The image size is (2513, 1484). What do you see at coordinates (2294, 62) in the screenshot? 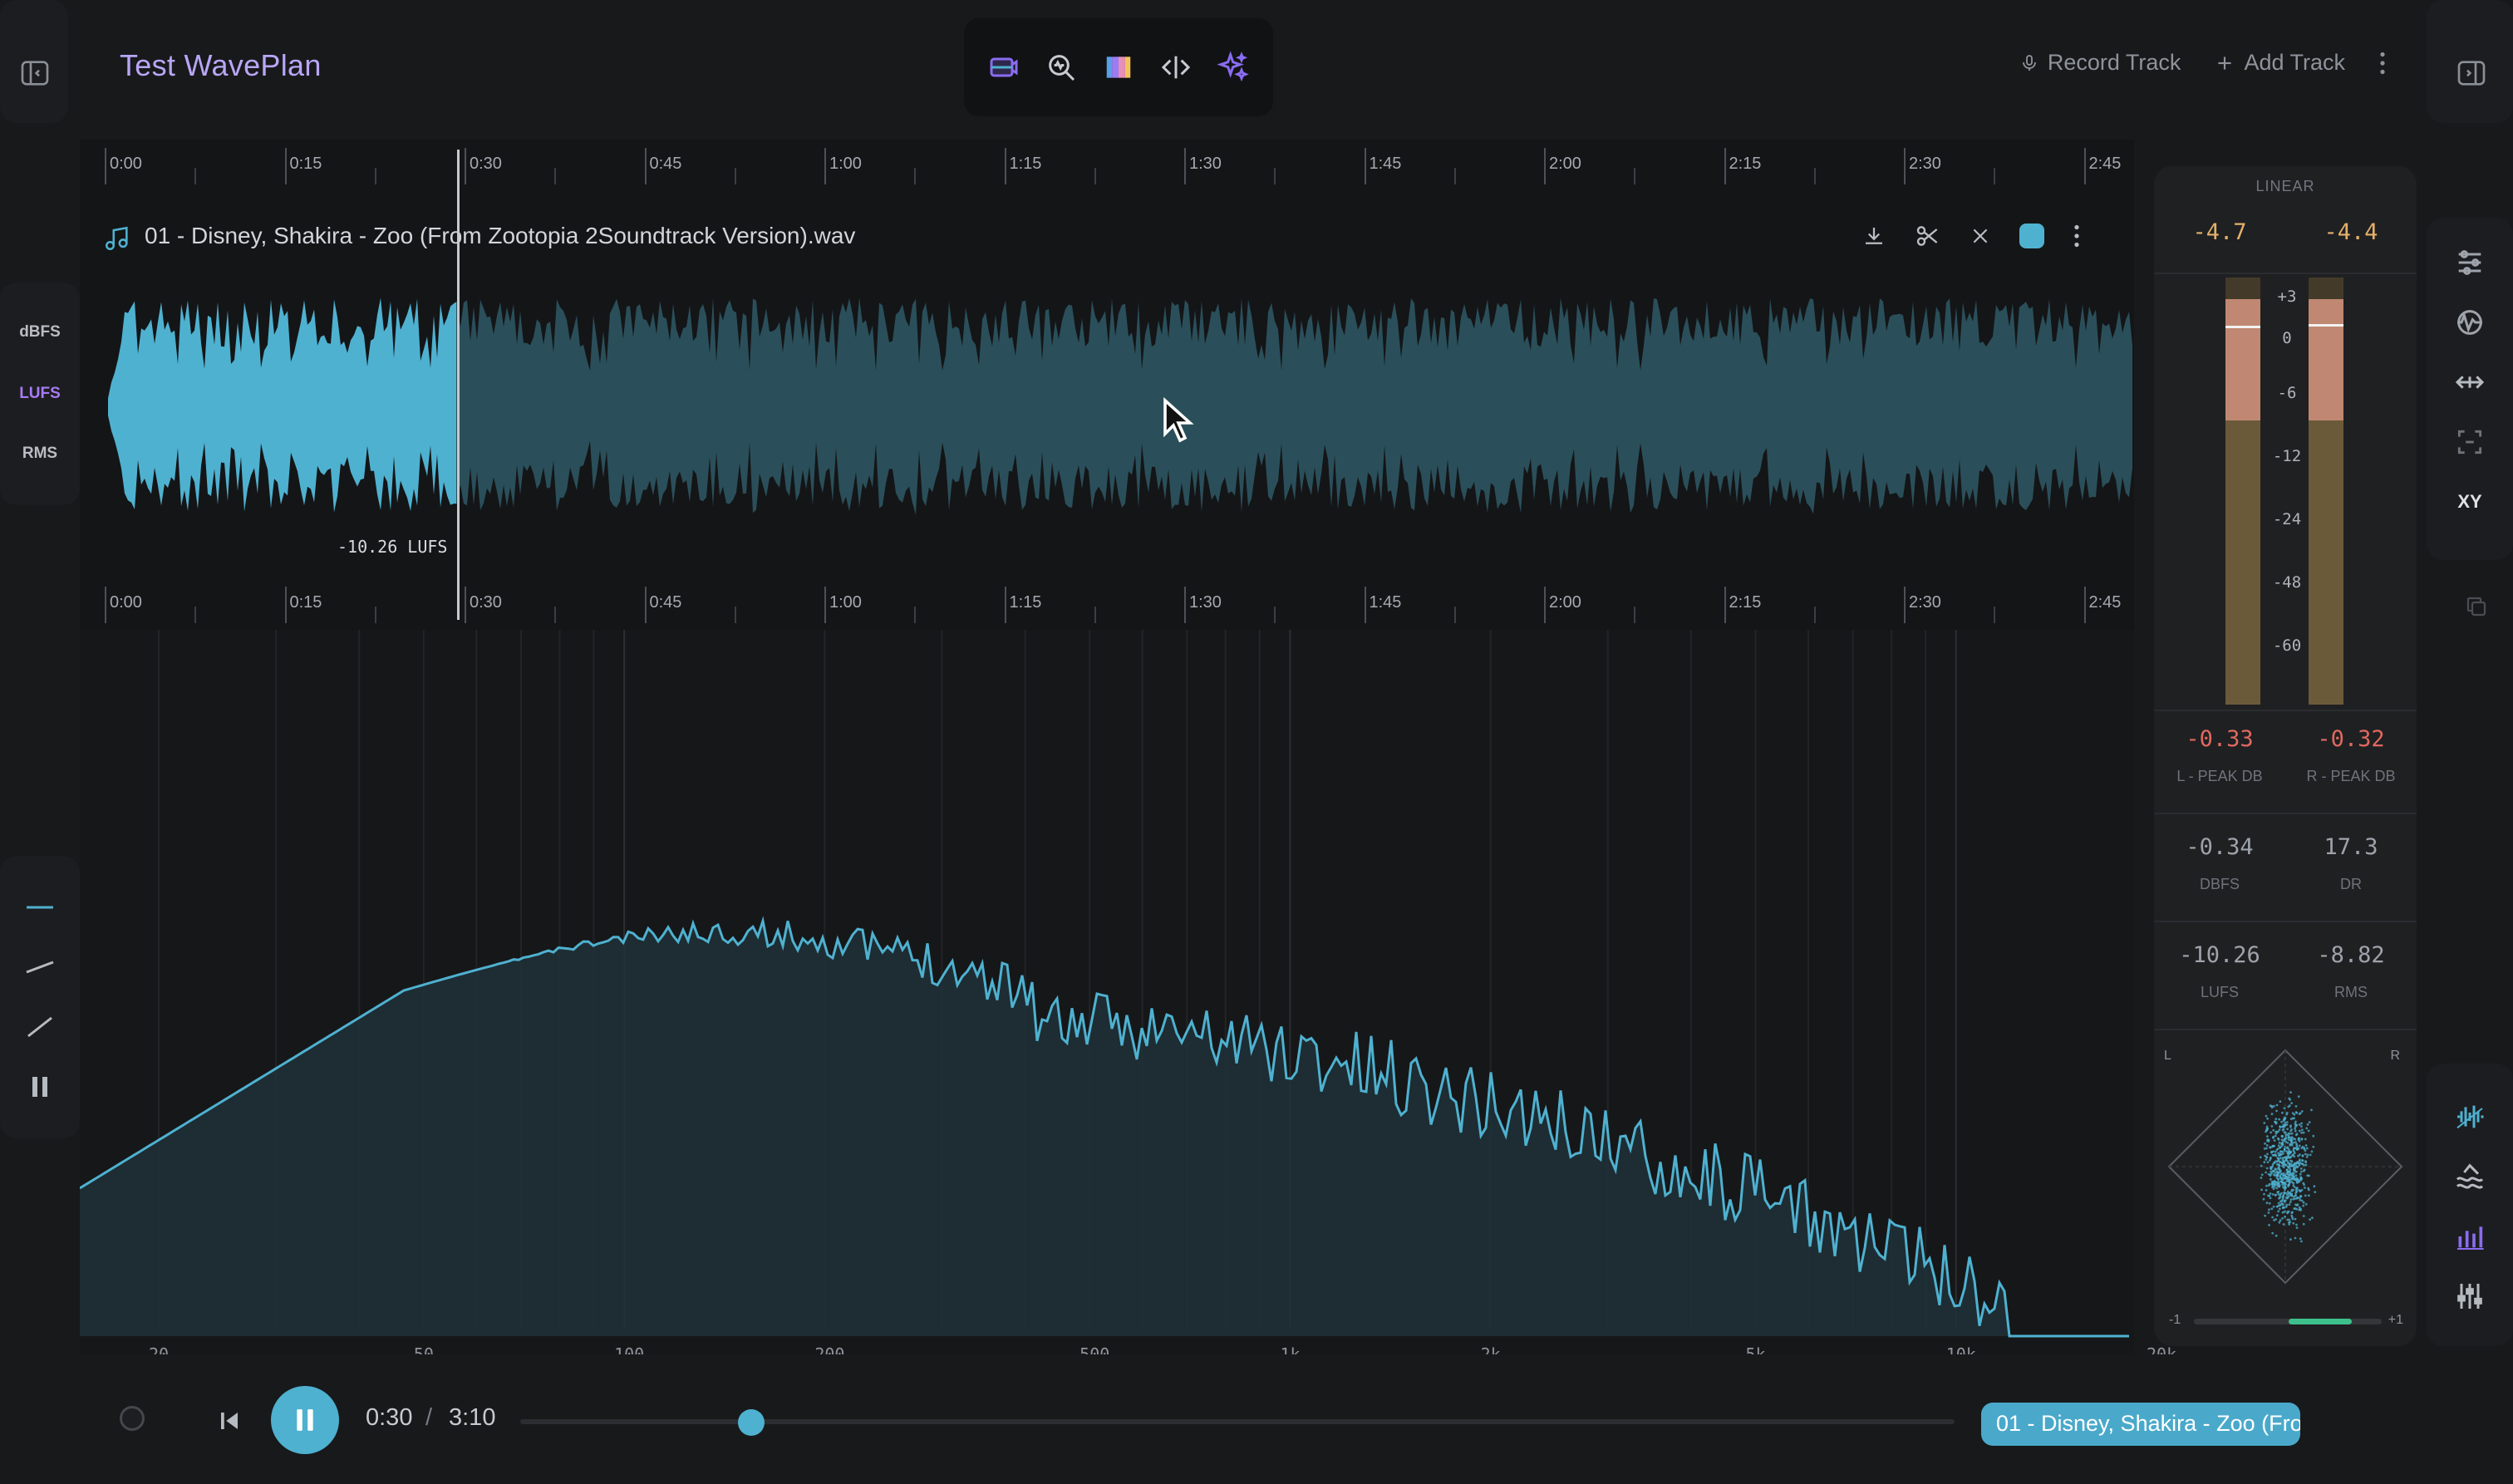
I see `add-track-label: Add Track` at bounding box center [2294, 62].